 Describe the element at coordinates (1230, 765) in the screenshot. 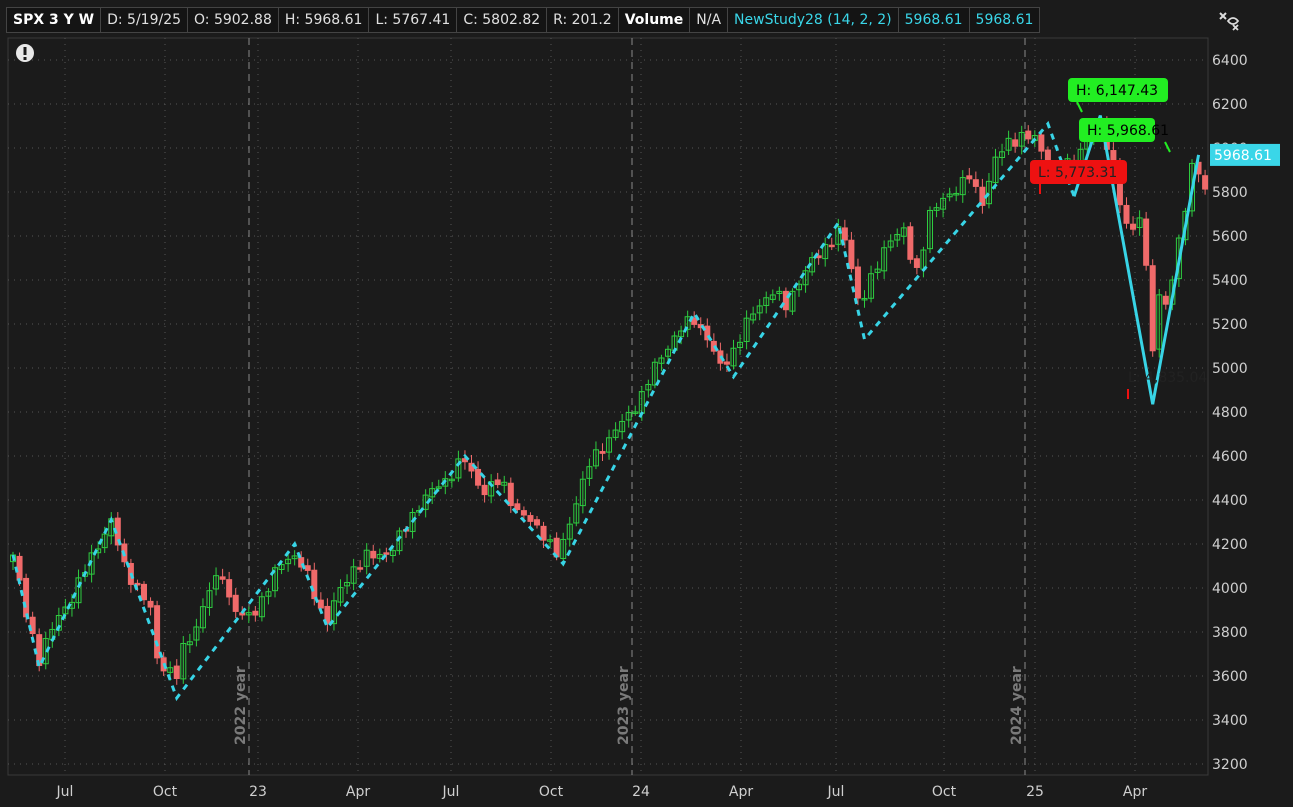

I see `y-tick-label: 3200` at that location.